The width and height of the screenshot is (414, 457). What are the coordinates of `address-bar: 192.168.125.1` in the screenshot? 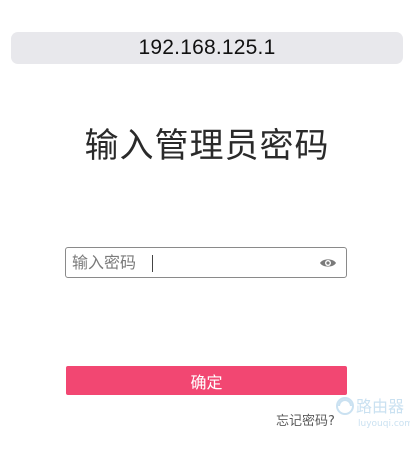 It's located at (207, 48).